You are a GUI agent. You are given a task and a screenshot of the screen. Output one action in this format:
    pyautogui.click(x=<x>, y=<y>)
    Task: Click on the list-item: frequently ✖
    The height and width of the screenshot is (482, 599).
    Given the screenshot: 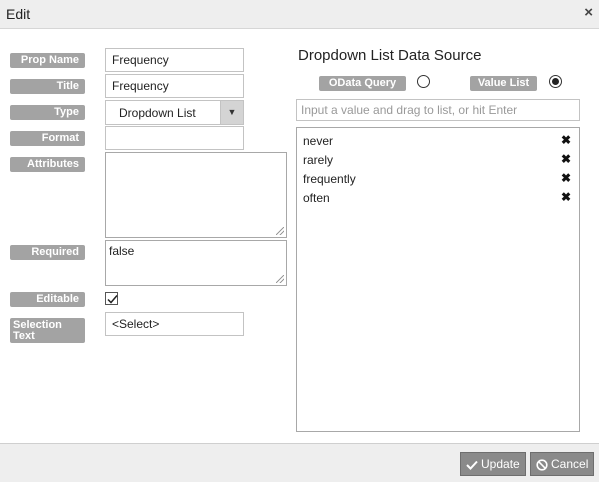 What is the action you would take?
    pyautogui.click(x=438, y=178)
    